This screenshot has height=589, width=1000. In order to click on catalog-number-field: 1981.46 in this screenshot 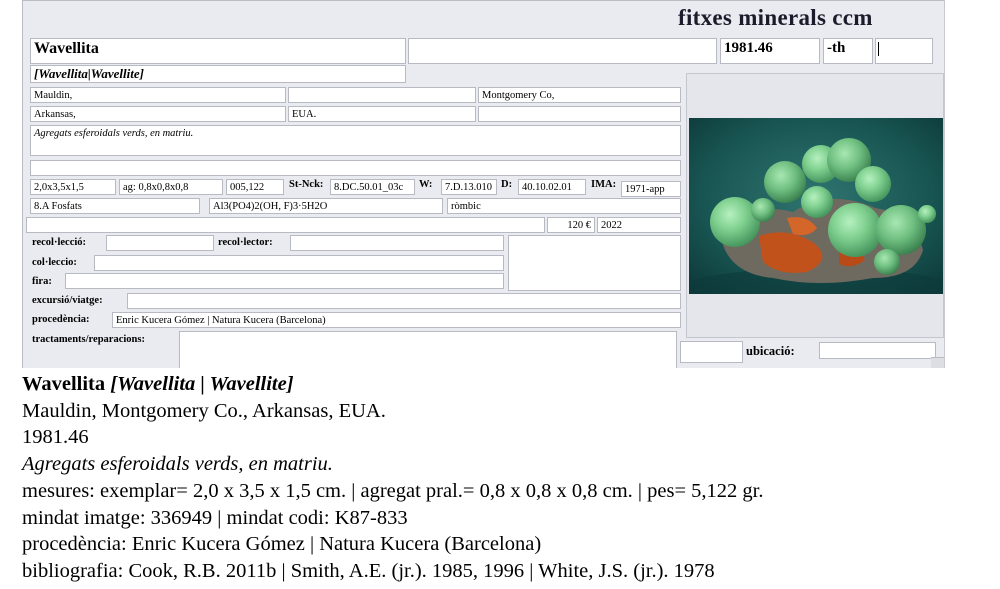, I will do `click(770, 51)`.